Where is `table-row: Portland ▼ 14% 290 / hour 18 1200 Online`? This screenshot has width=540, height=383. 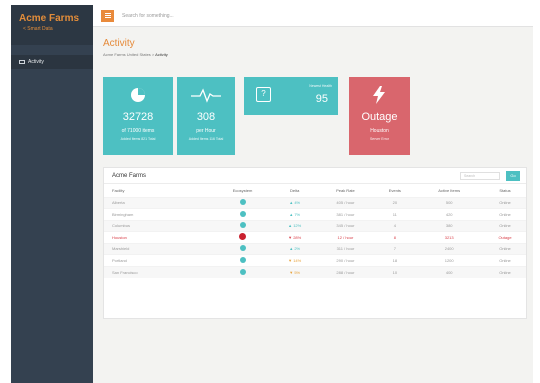
table-row: Portland ▼ 14% 290 / hour 18 1200 Online is located at coordinates (315, 260).